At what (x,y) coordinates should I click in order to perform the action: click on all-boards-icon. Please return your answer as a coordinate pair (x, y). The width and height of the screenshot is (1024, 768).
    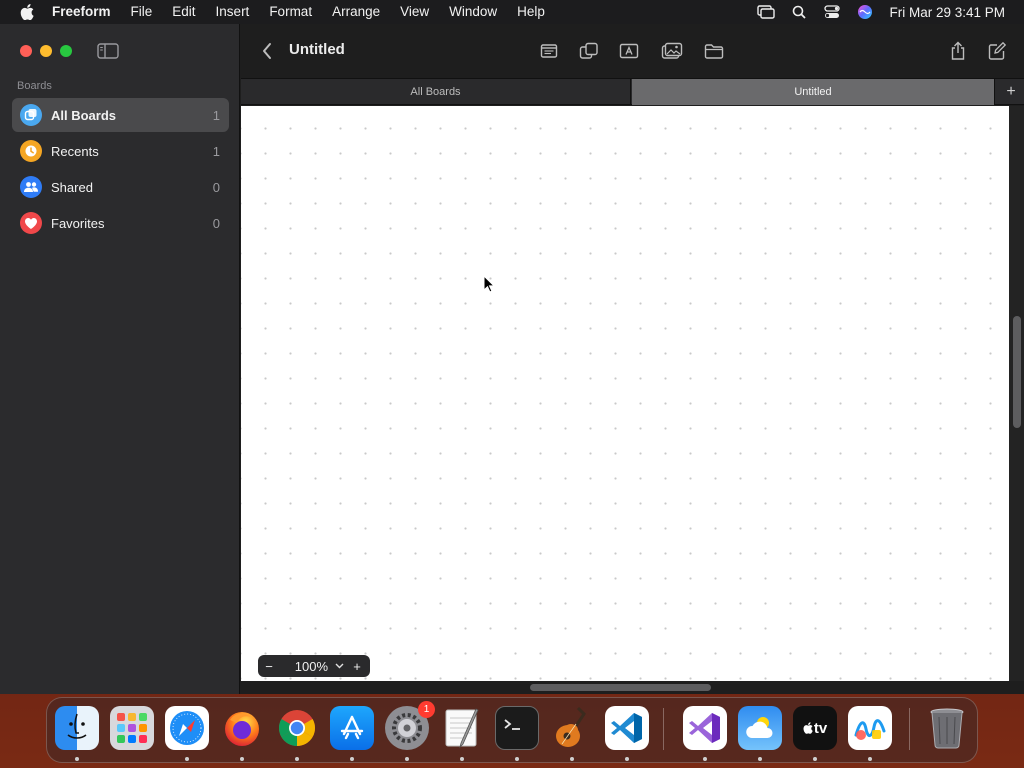
    Looking at the image, I should click on (31, 115).